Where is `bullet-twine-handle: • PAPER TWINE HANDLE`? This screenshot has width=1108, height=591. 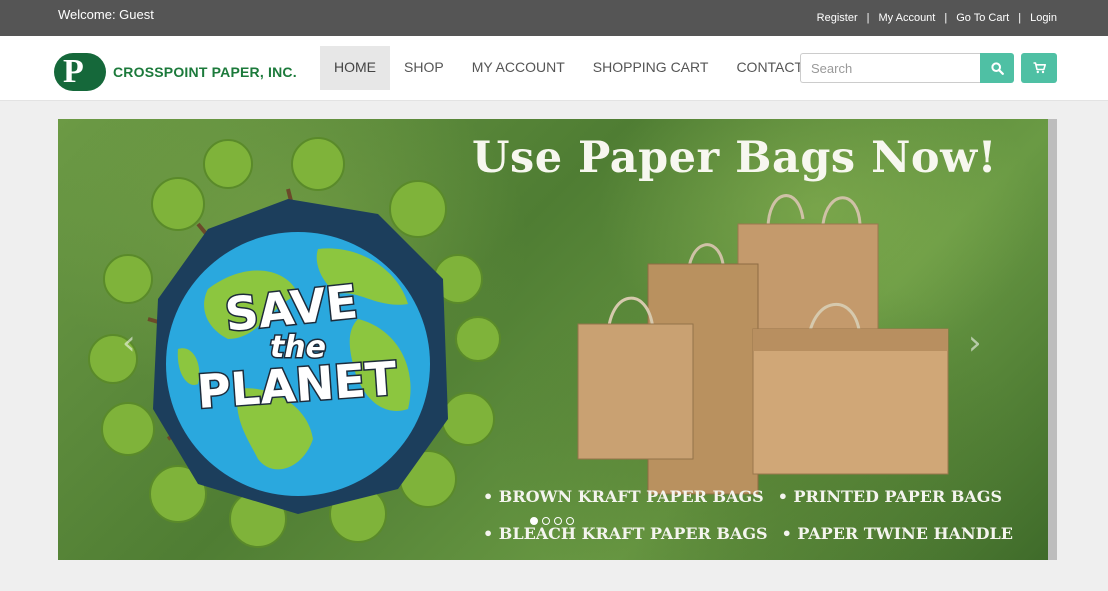 bullet-twine-handle: • PAPER TWINE HANDLE is located at coordinates (897, 533).